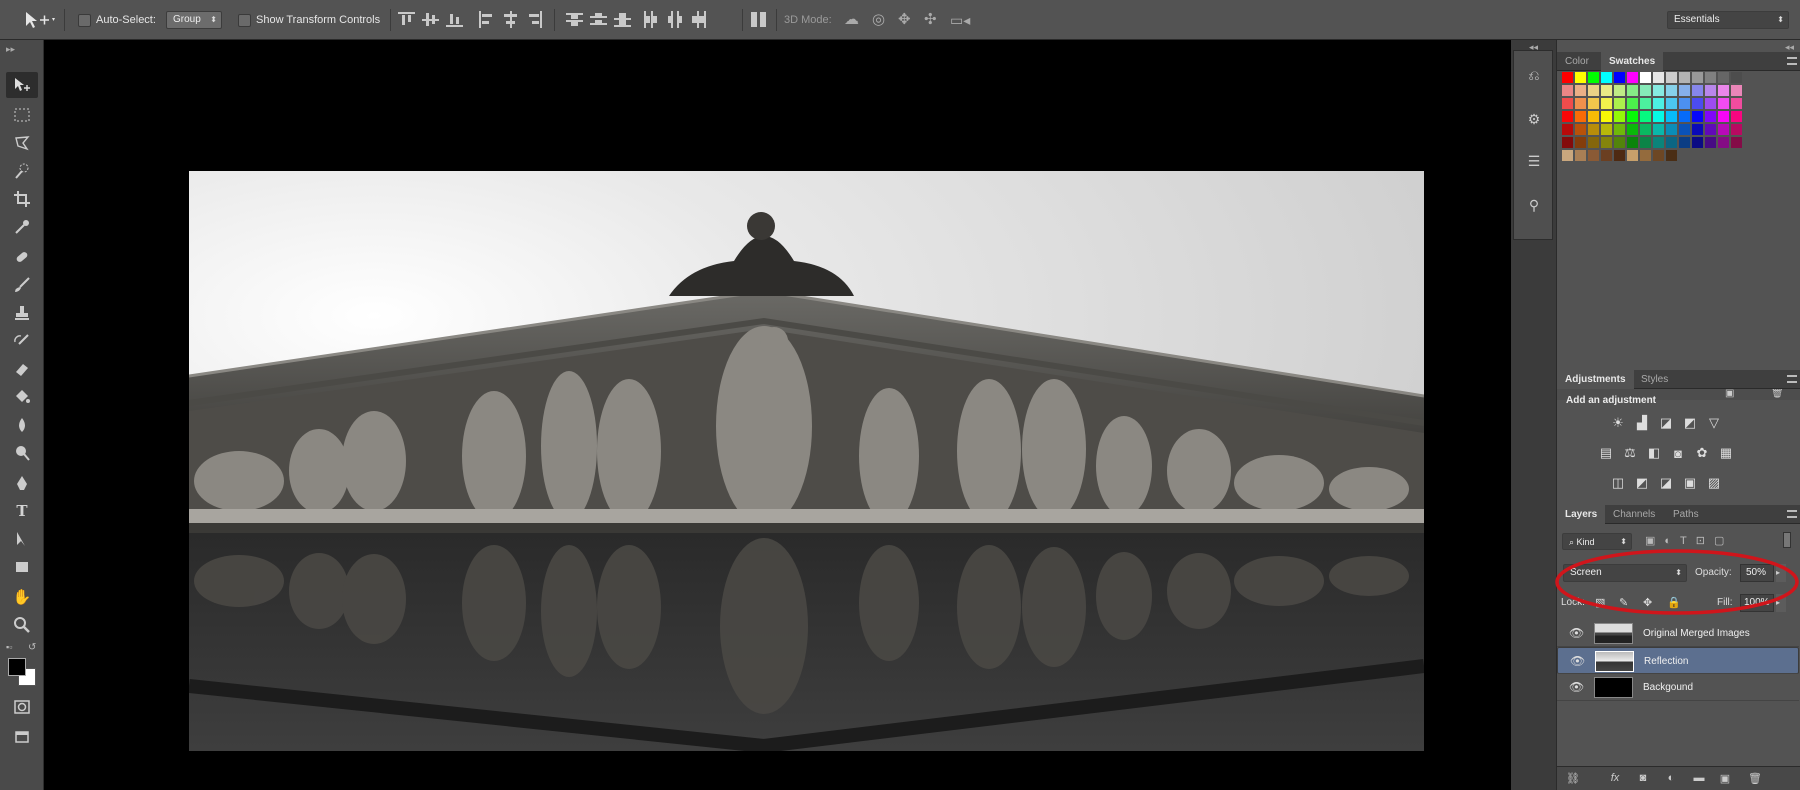 The height and width of the screenshot is (790, 1800). Describe the element at coordinates (22, 425) in the screenshot. I see `blur-tool-icon` at that location.